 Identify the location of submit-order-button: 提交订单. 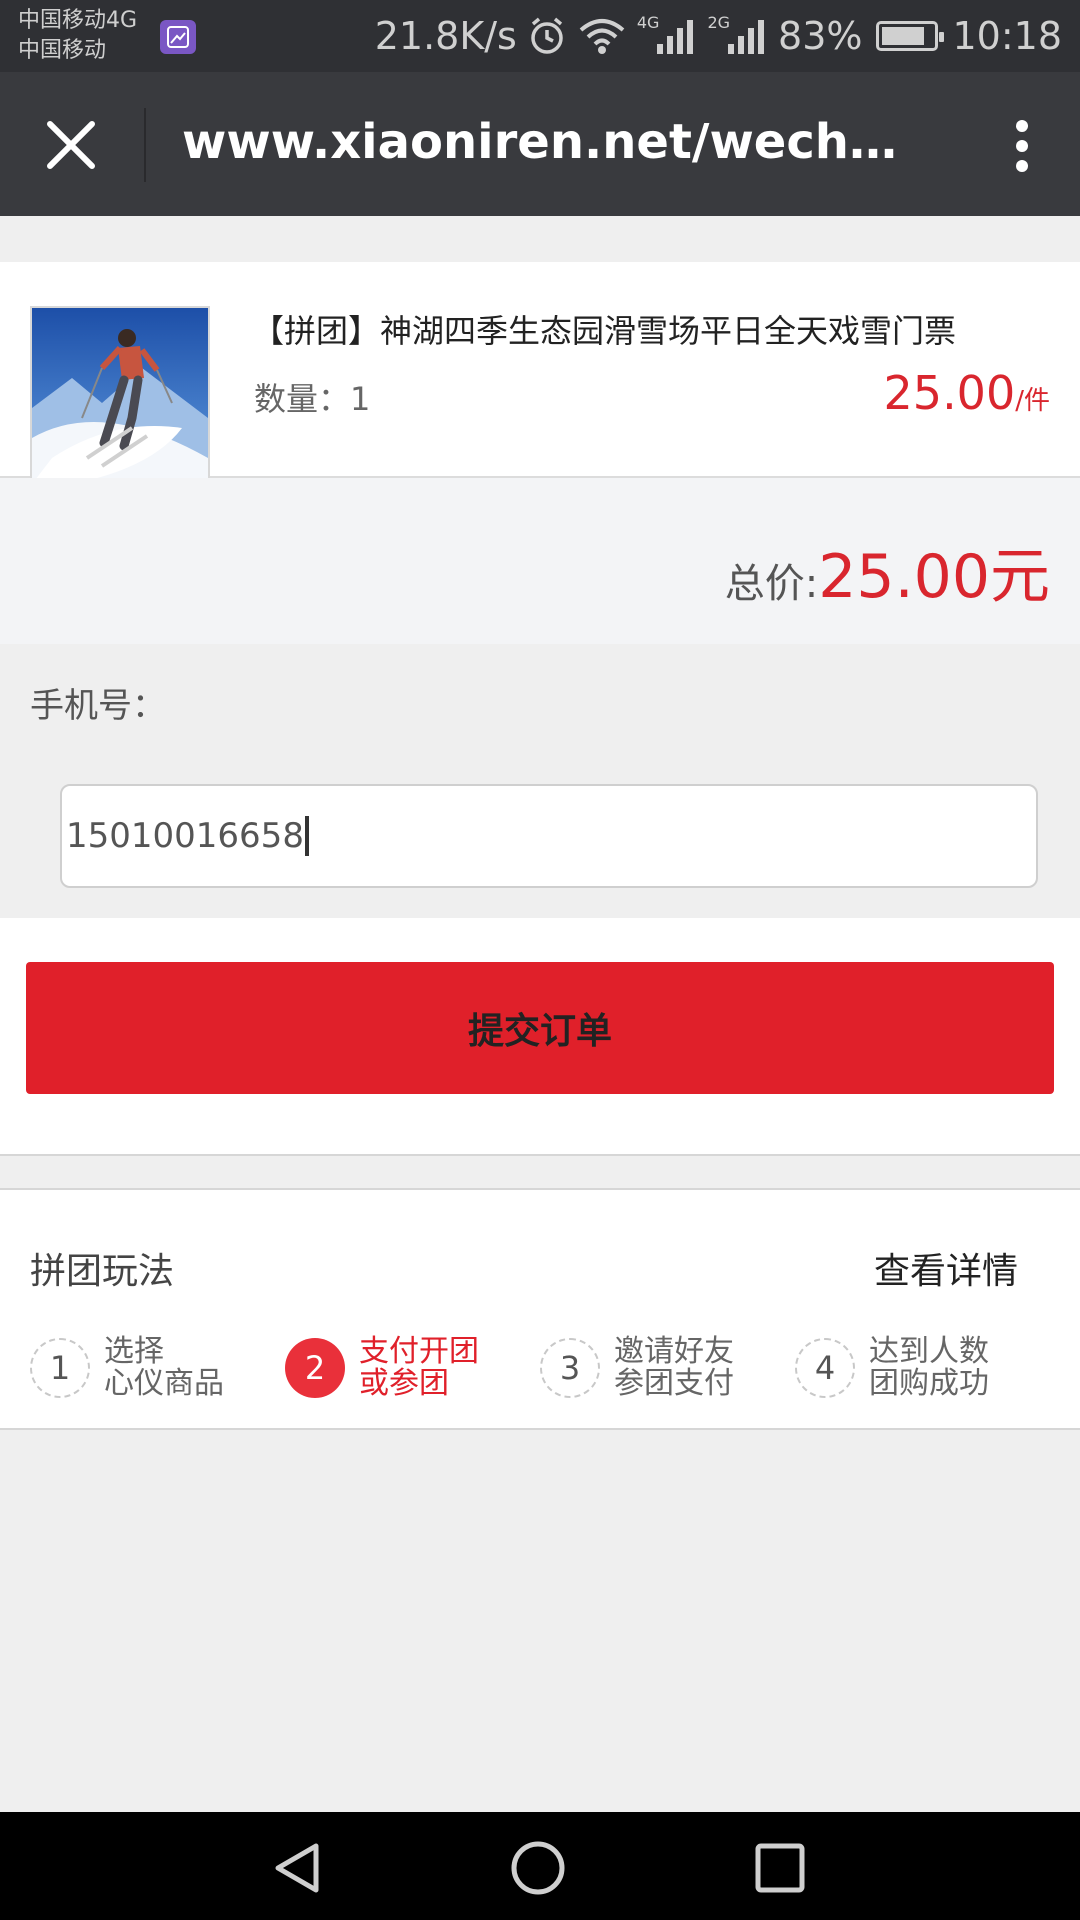
(540, 1028).